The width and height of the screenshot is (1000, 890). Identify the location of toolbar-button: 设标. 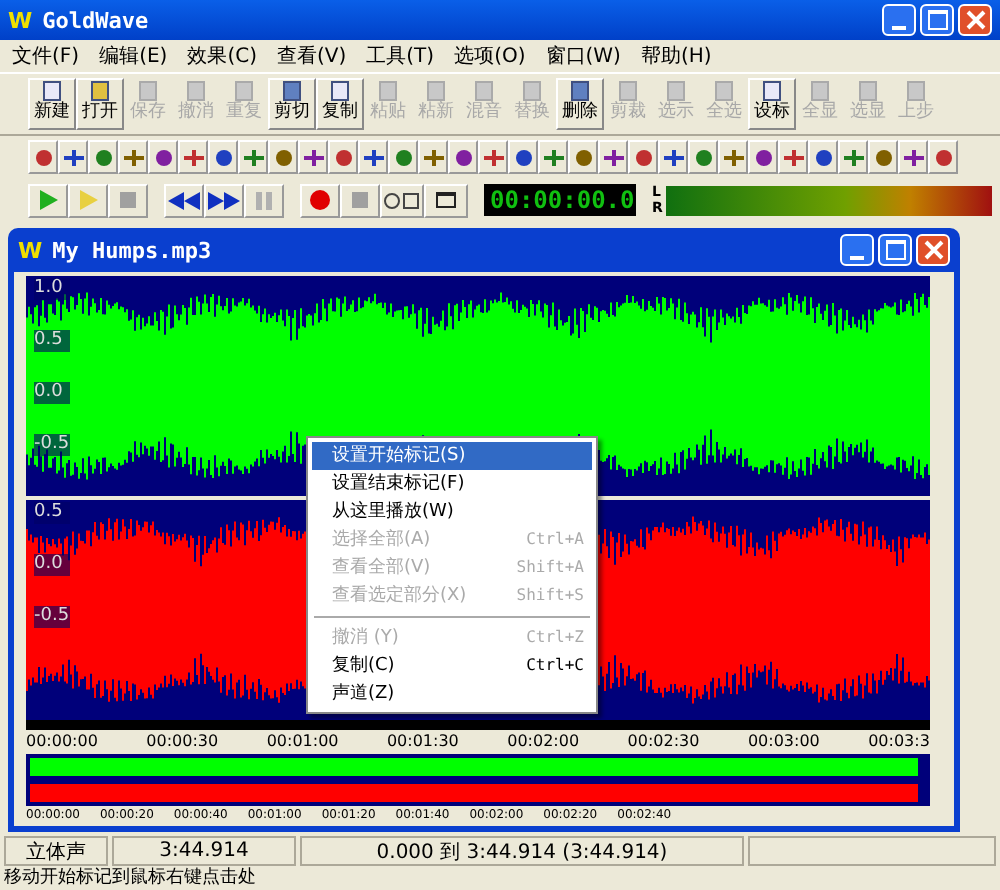
(772, 104).